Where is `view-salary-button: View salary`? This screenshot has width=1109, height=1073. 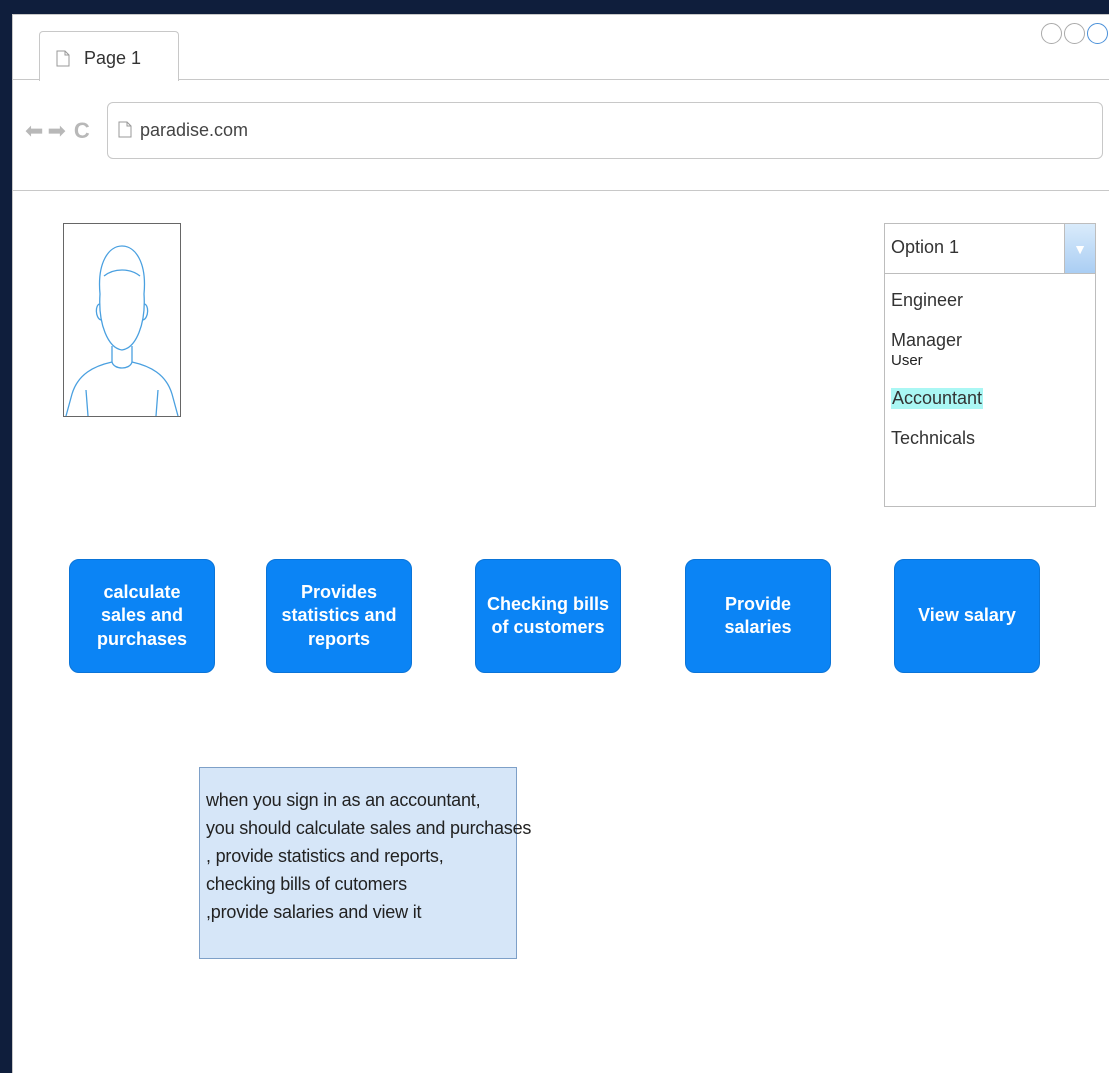
view-salary-button: View salary is located at coordinates (967, 616).